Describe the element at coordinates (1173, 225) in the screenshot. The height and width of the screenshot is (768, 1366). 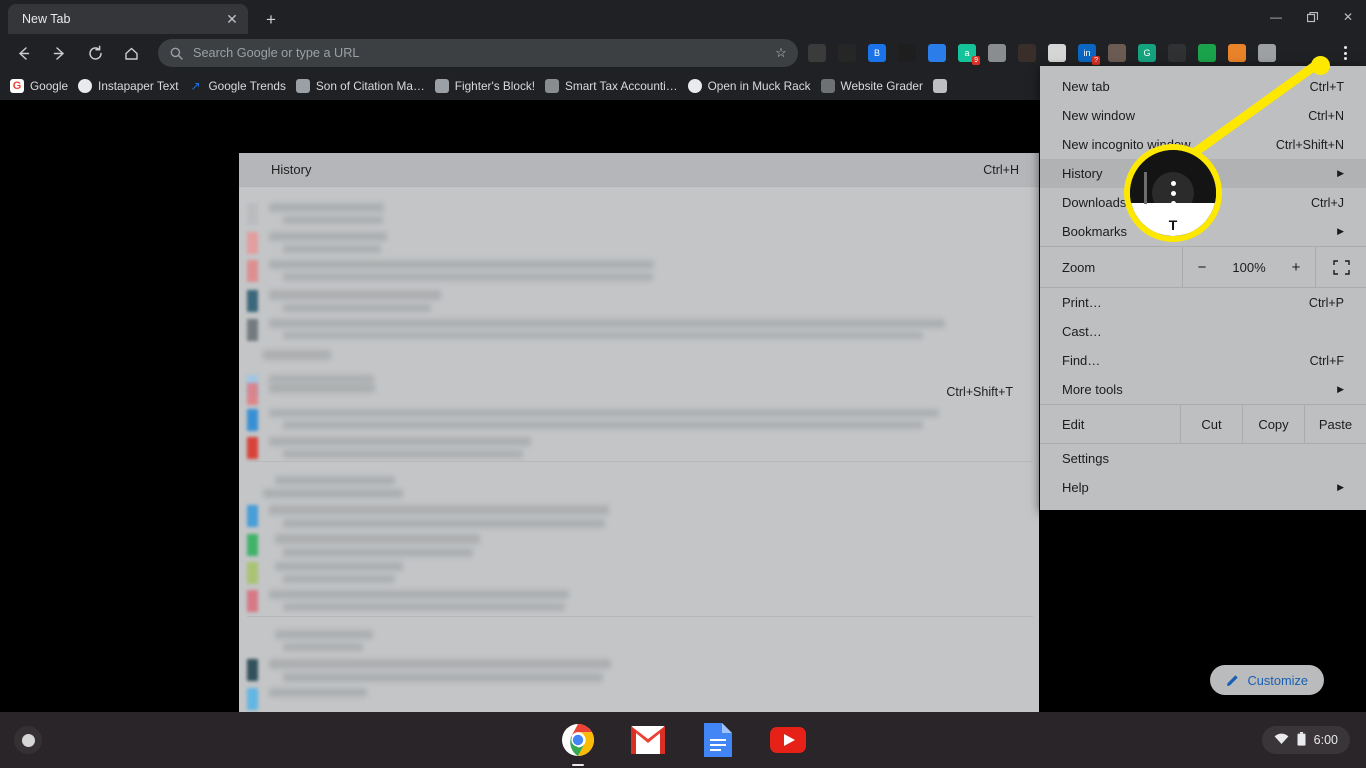
I see `magnifier-letter: T` at that location.